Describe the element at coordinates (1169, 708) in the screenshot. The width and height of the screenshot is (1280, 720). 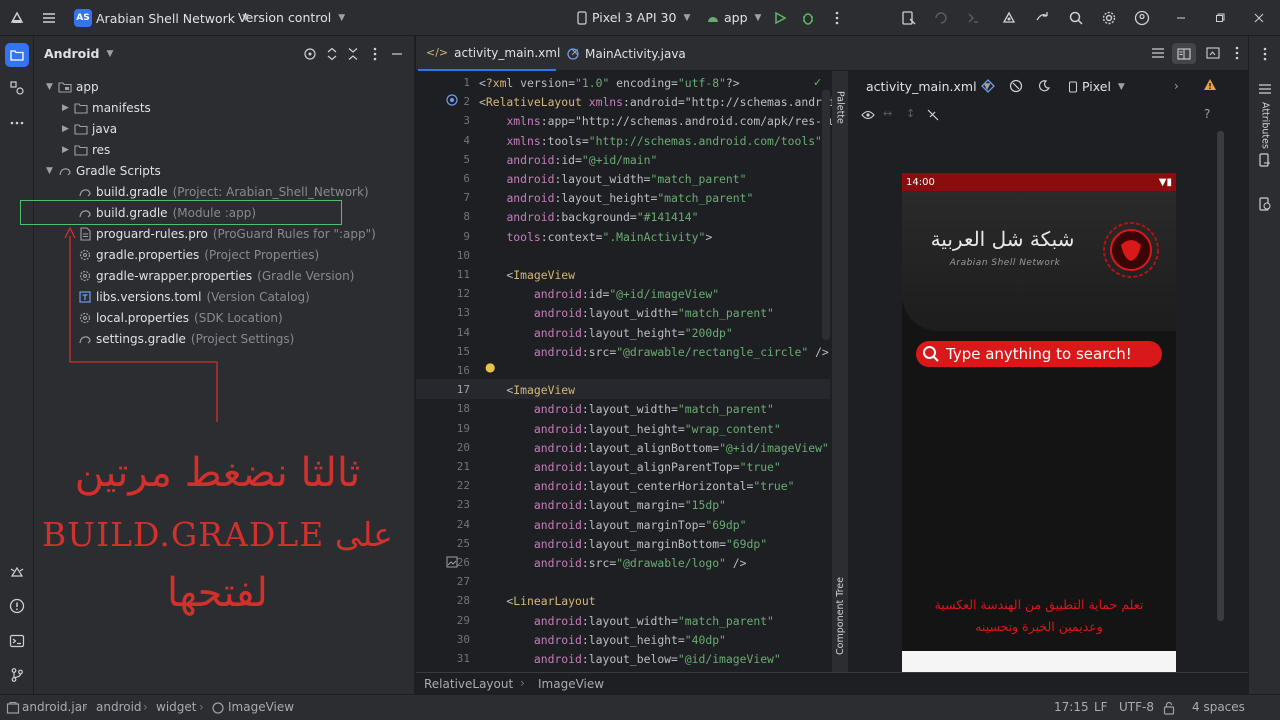
I see `lock-icon` at that location.